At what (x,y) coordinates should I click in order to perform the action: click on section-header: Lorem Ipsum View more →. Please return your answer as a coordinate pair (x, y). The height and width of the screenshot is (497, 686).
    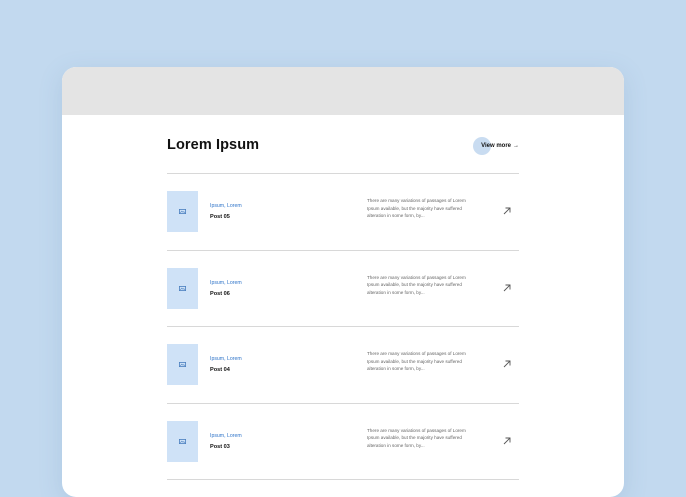
    Looking at the image, I should click on (343, 144).